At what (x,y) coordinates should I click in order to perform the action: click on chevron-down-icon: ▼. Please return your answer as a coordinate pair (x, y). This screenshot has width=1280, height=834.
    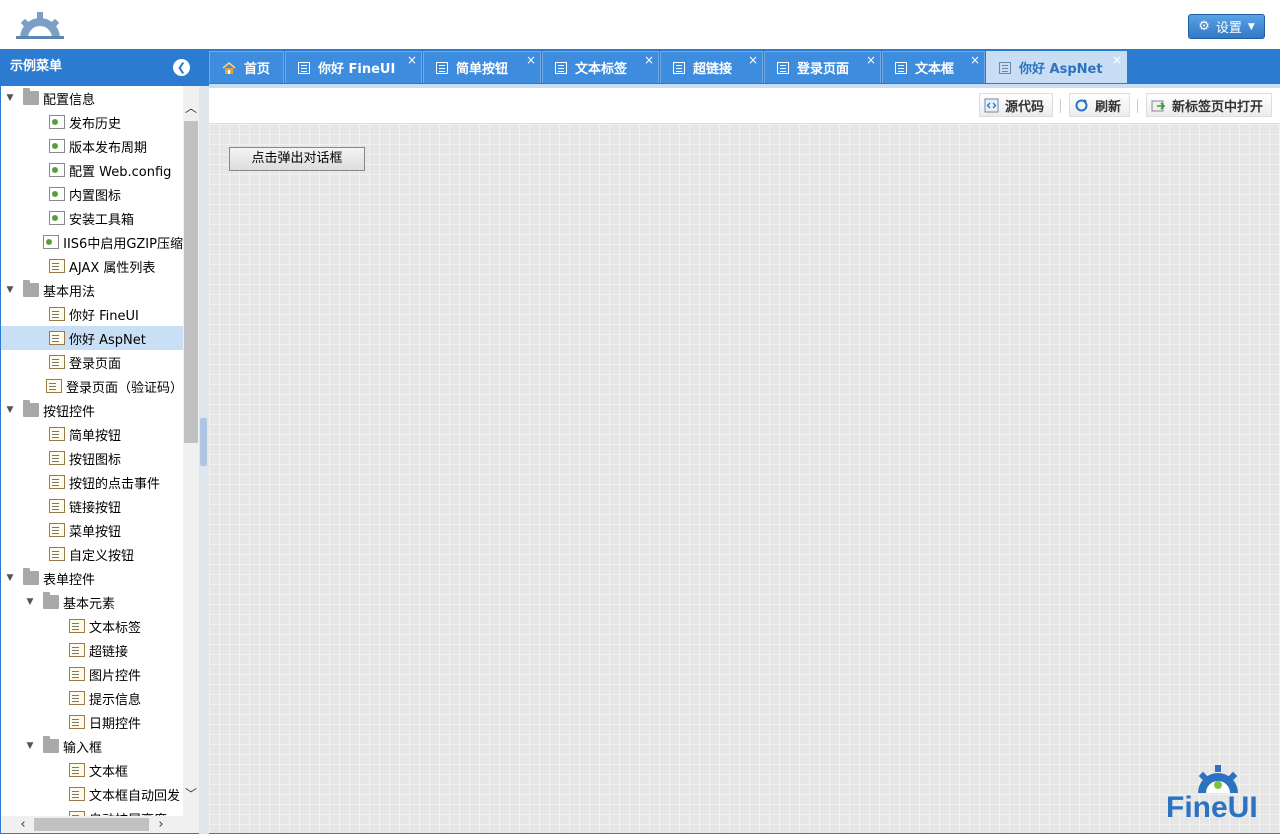
    Looking at the image, I should click on (1251, 26).